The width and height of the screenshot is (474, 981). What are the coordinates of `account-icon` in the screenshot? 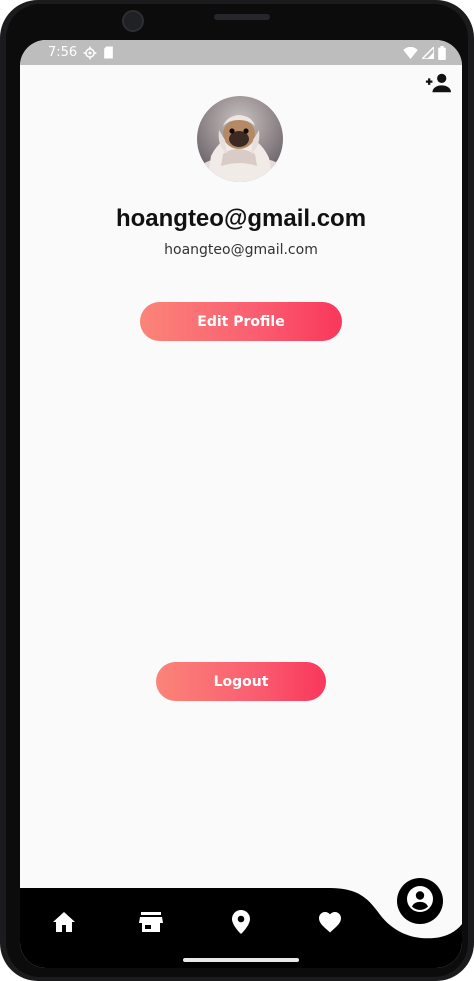 It's located at (420, 901).